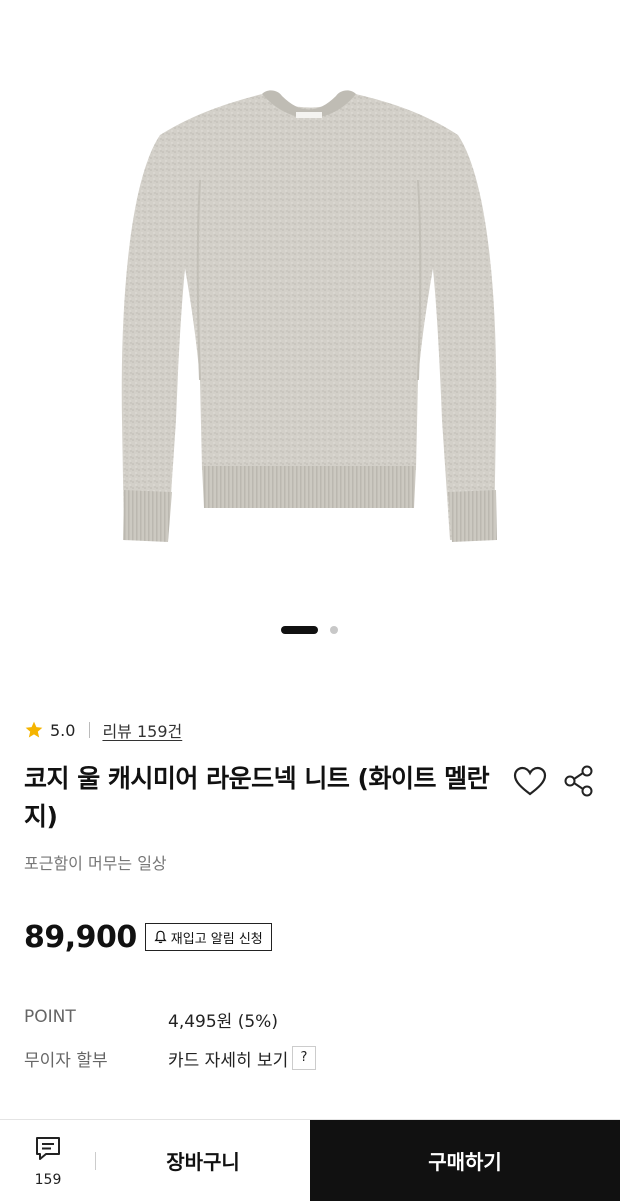 The height and width of the screenshot is (1201, 620). Describe the element at coordinates (142, 730) in the screenshot. I see `review-link: 리뷰 159건` at that location.